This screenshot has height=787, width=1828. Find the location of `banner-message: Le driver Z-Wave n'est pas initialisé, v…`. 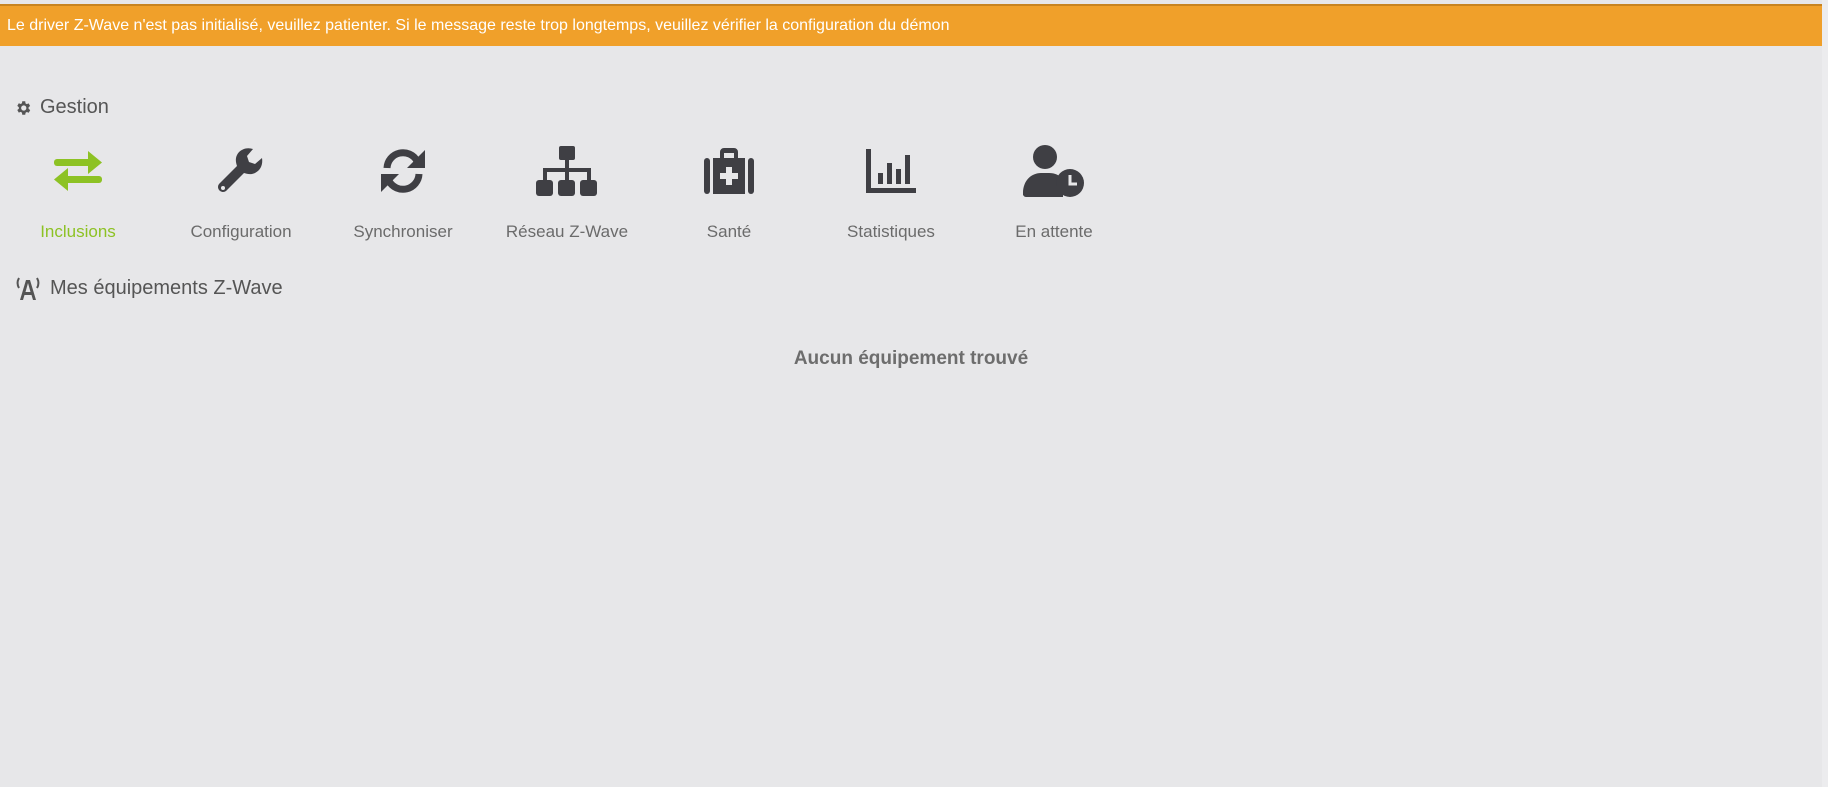

banner-message: Le driver Z-Wave n'est pas initialisé, v… is located at coordinates (478, 25).